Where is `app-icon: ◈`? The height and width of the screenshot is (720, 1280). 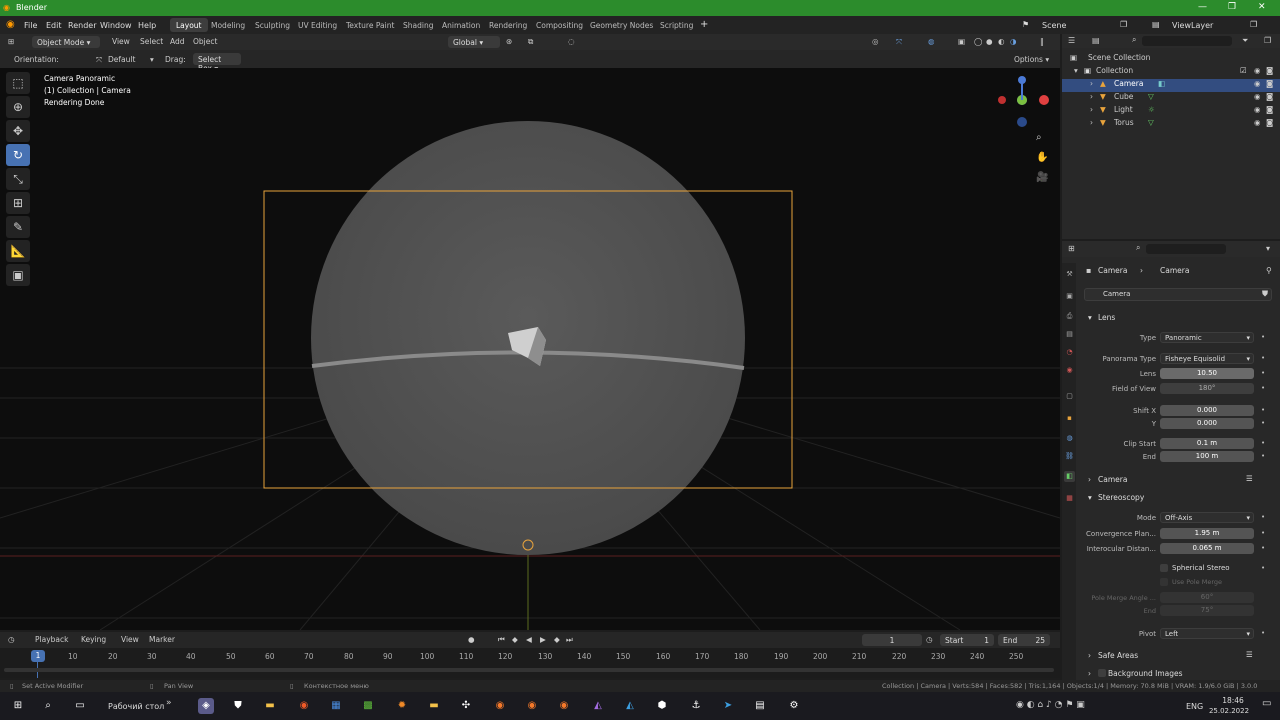
app-icon: ◈ is located at coordinates (206, 706).